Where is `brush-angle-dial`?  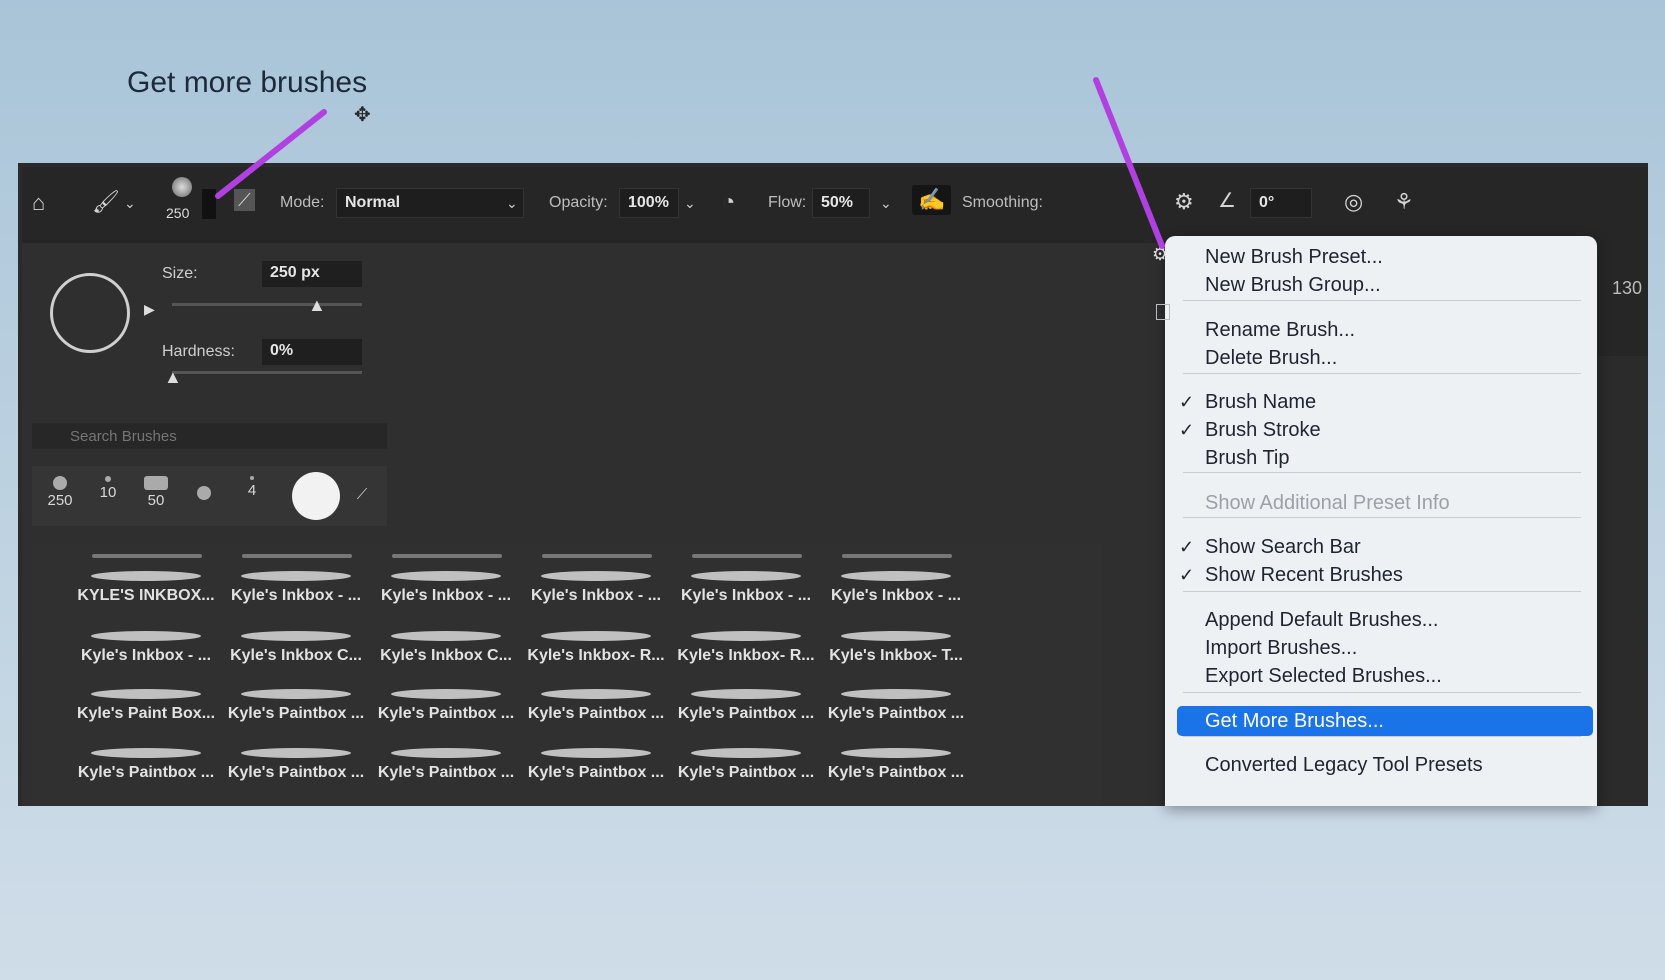 brush-angle-dial is located at coordinates (90, 313).